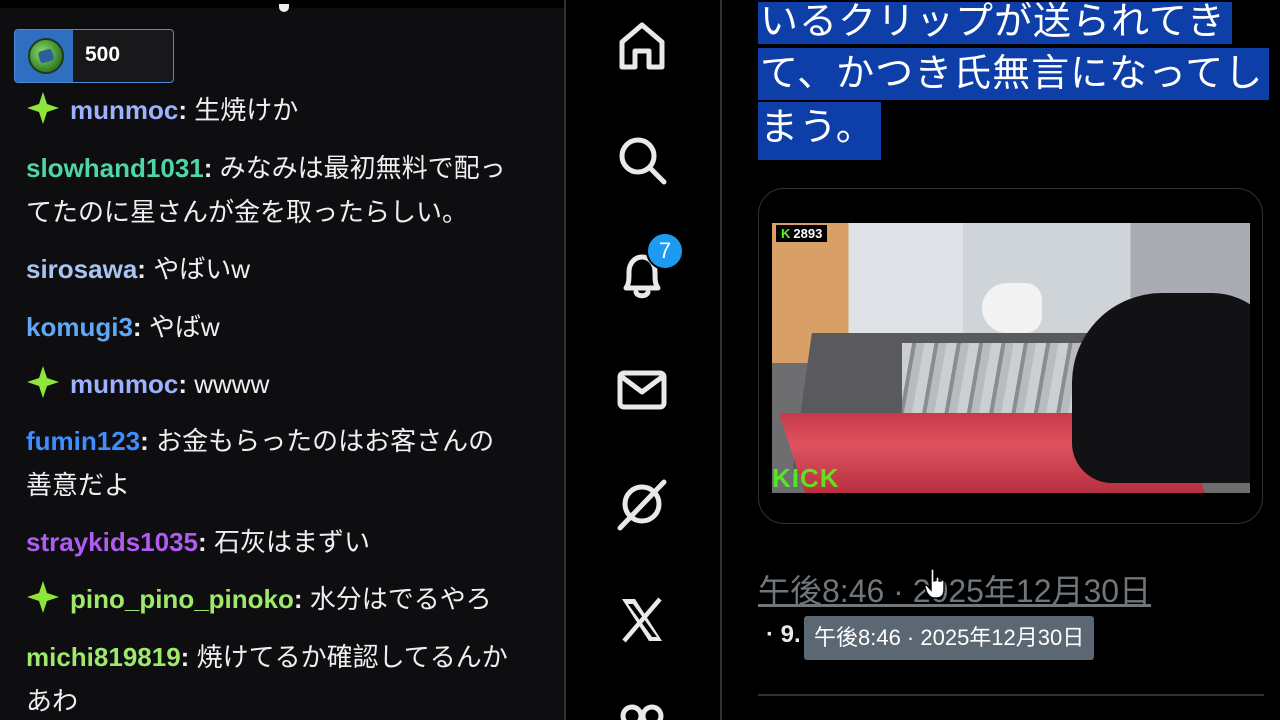  What do you see at coordinates (642, 160) in the screenshot?
I see `search-icon` at bounding box center [642, 160].